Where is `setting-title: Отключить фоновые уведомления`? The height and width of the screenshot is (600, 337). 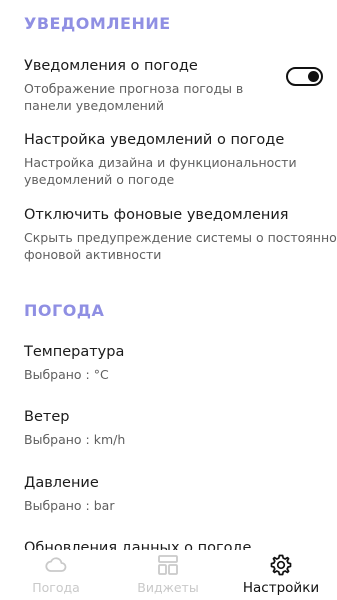 setting-title: Отключить фоновые уведомления is located at coordinates (156, 215).